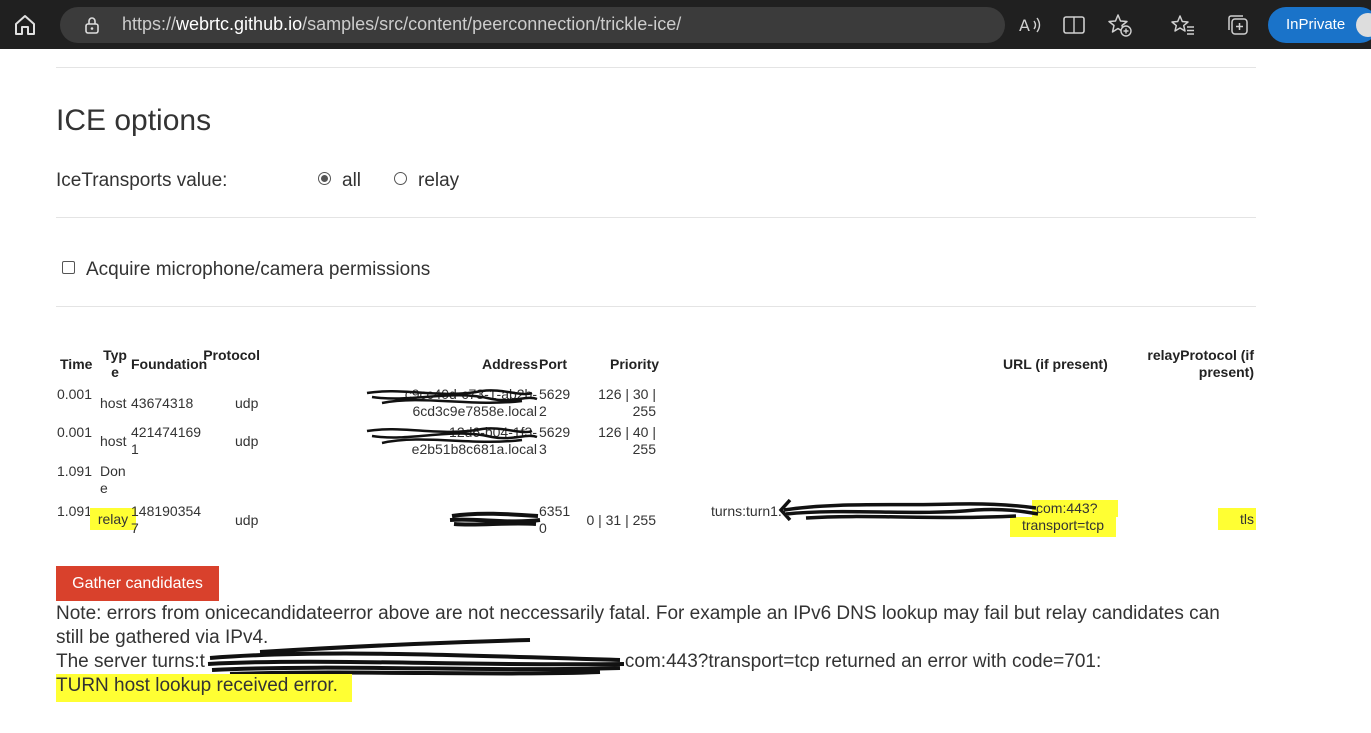  I want to click on cell-type: relay, so click(113, 519).